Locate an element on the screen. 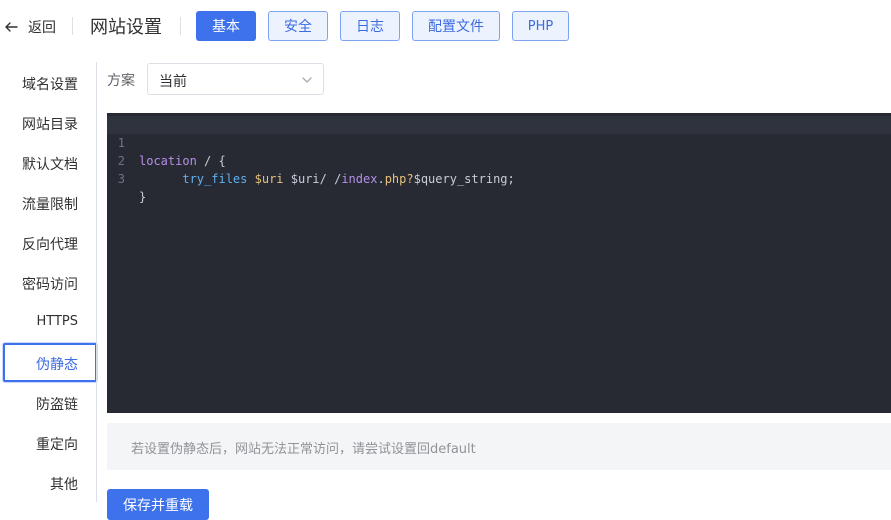 The height and width of the screenshot is (520, 891). sidebar-item-rewrite: 伪静态 is located at coordinates (57, 364).